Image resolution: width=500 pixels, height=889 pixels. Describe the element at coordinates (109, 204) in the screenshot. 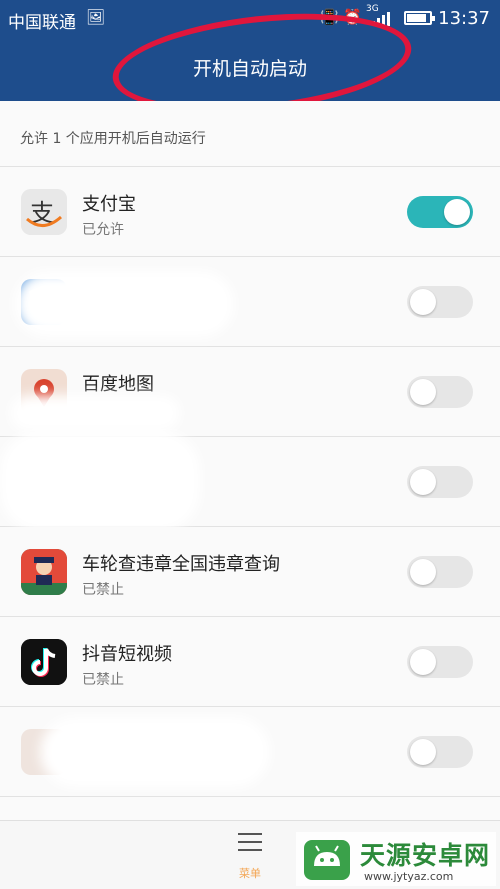

I see `app-name: 支付宝` at that location.